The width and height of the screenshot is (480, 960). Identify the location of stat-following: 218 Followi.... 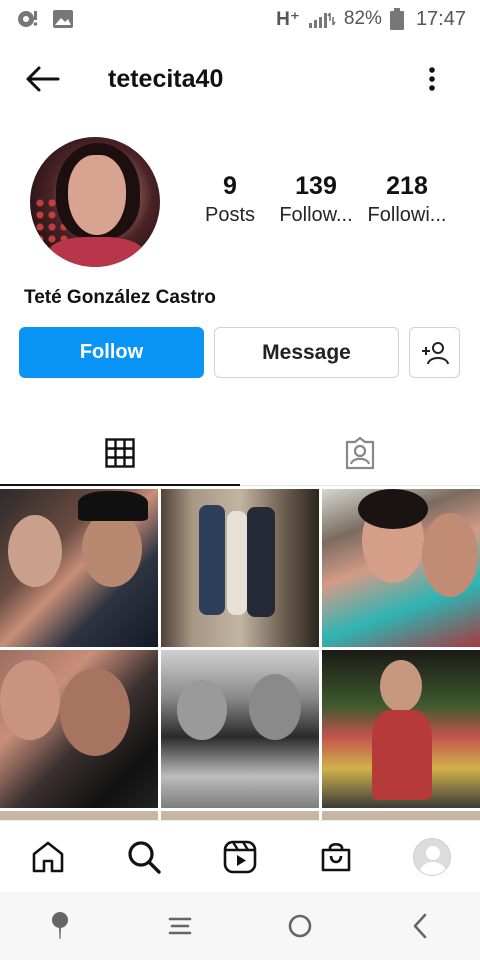
(407, 199).